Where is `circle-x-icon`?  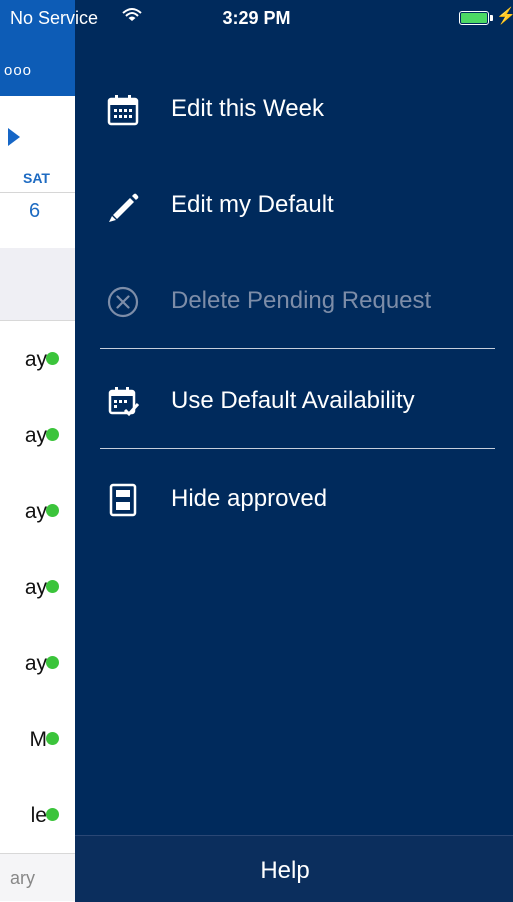 circle-x-icon is located at coordinates (123, 302).